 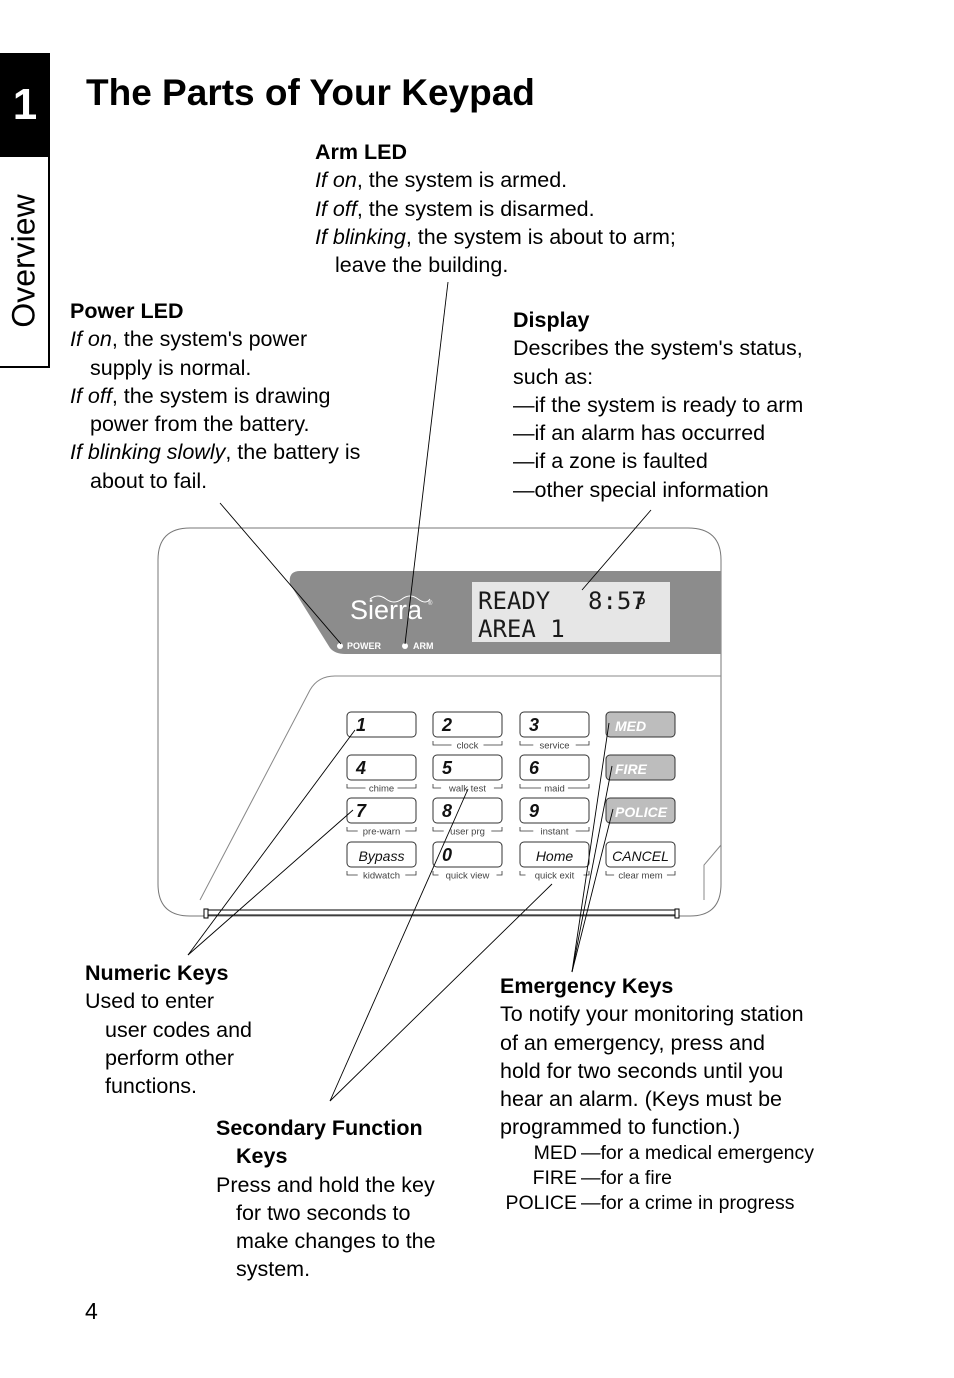 What do you see at coordinates (652, 1014) in the screenshot?
I see `emergency-keys-line: To notify your monitoring station` at bounding box center [652, 1014].